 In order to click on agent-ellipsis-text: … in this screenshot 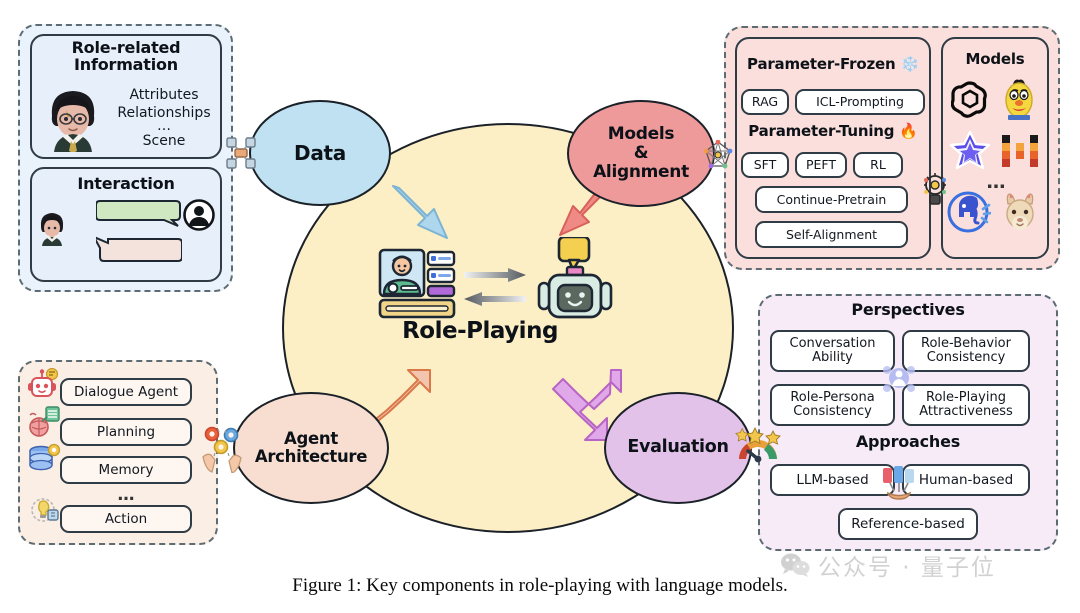, I will do `click(126, 495)`.